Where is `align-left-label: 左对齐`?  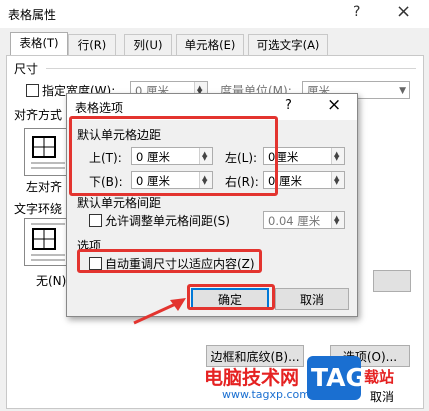 align-left-label: 左对齐 is located at coordinates (44, 187).